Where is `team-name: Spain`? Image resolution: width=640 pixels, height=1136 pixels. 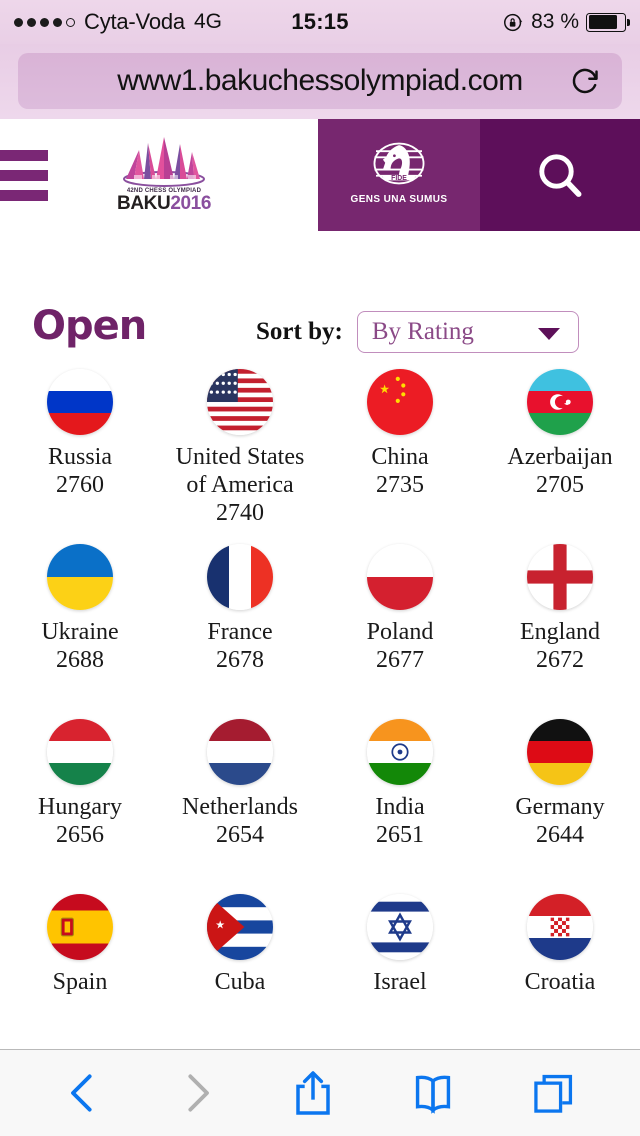 team-name: Spain is located at coordinates (80, 982).